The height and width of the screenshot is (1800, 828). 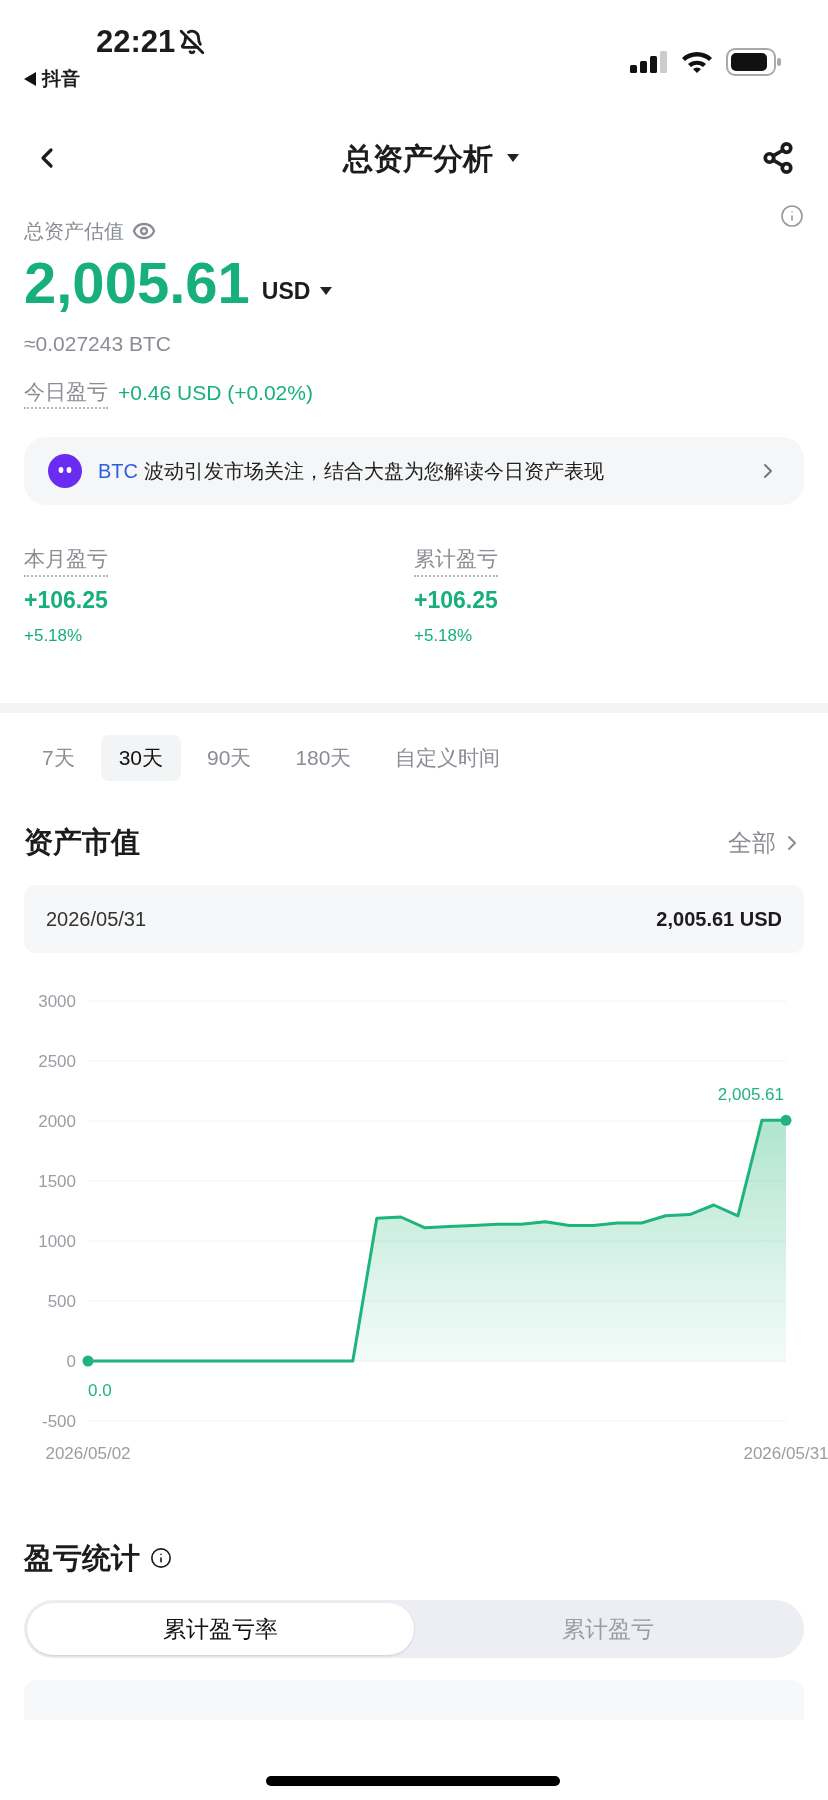 I want to click on section-title: 资产市值, so click(x=82, y=842).